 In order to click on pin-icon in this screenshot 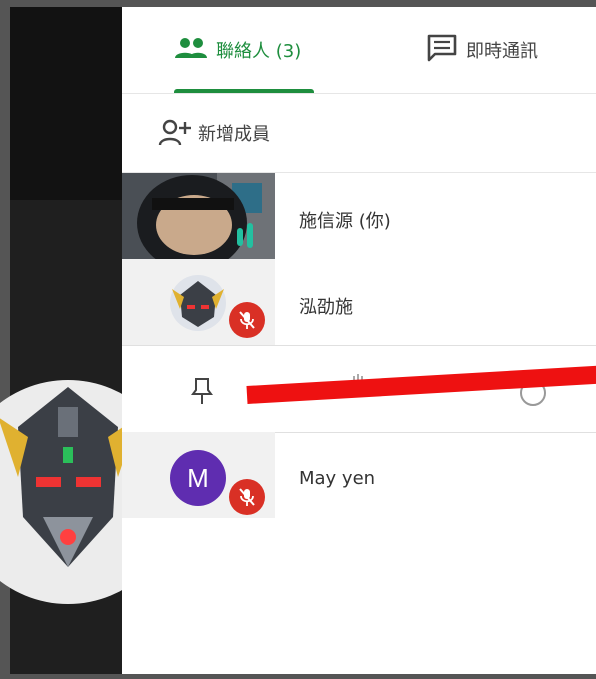, I will do `click(202, 393)`.